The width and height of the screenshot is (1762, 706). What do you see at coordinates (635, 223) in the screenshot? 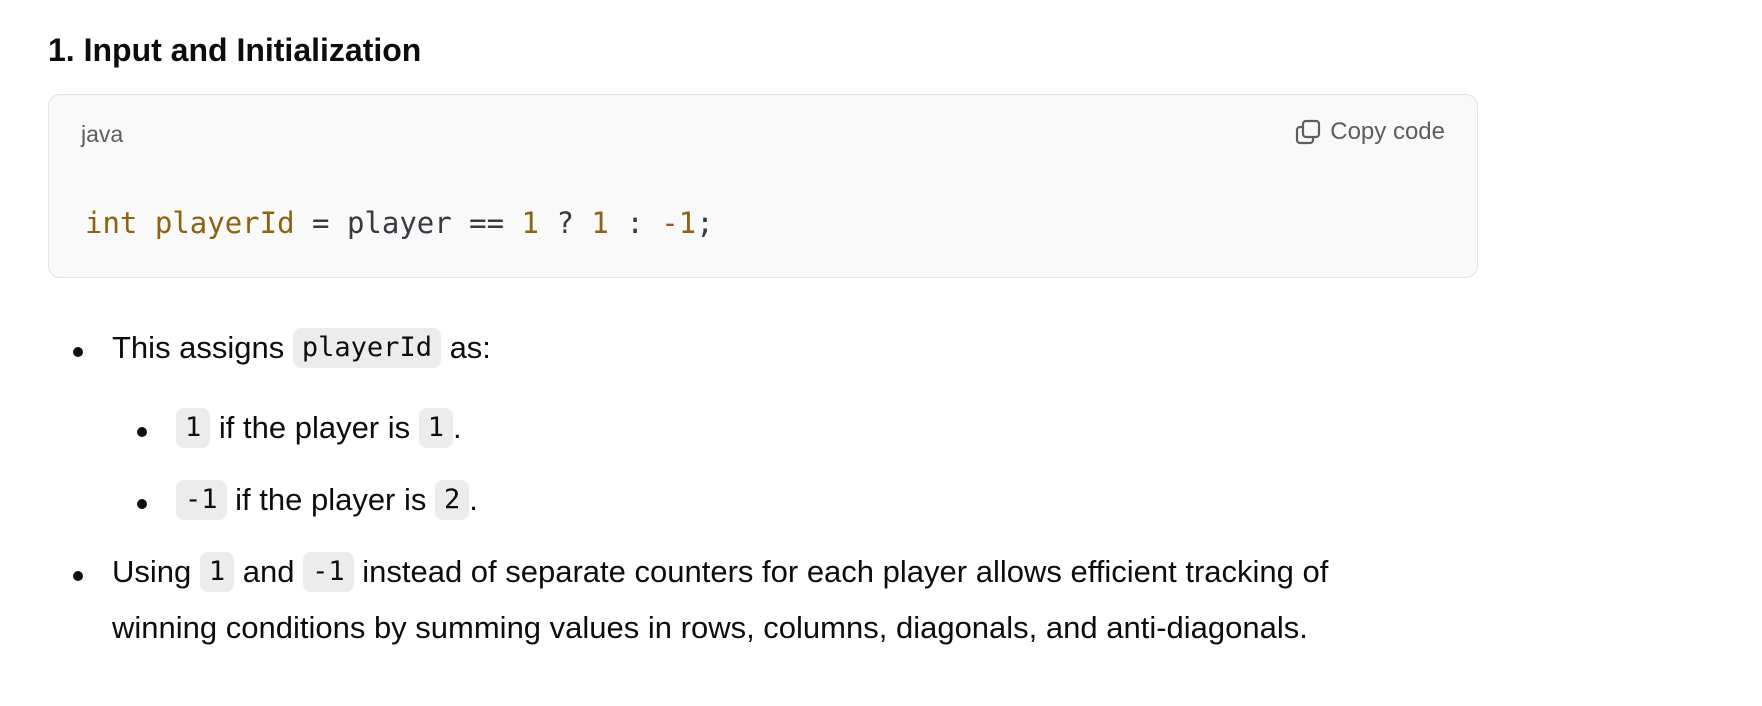
I see `code-token-operator: :` at bounding box center [635, 223].